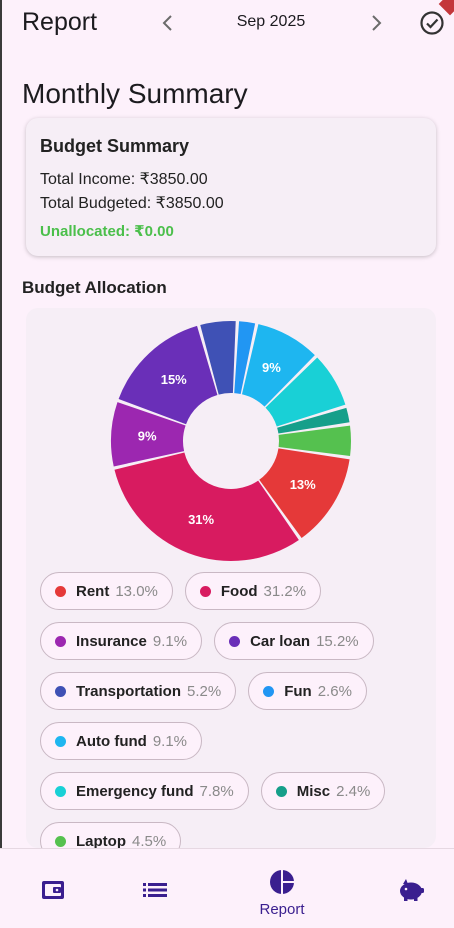 Image resolution: width=454 pixels, height=928 pixels. Describe the element at coordinates (282, 882) in the screenshot. I see `pie-chart-icon` at that location.